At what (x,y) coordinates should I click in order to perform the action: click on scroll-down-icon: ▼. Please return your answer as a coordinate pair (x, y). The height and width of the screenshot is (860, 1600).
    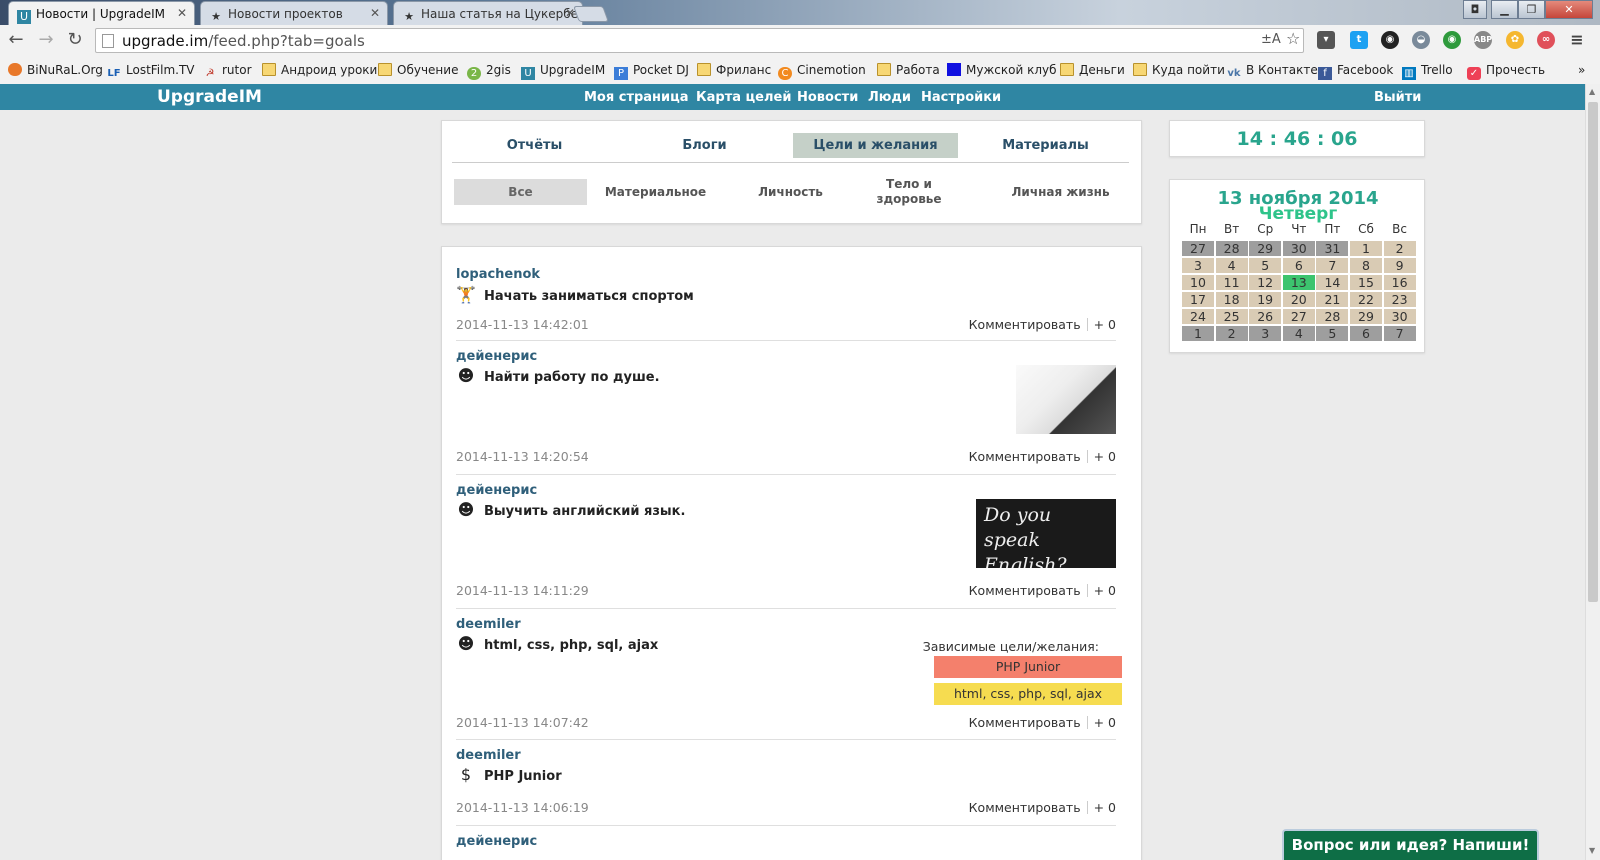
    Looking at the image, I should click on (1592, 850).